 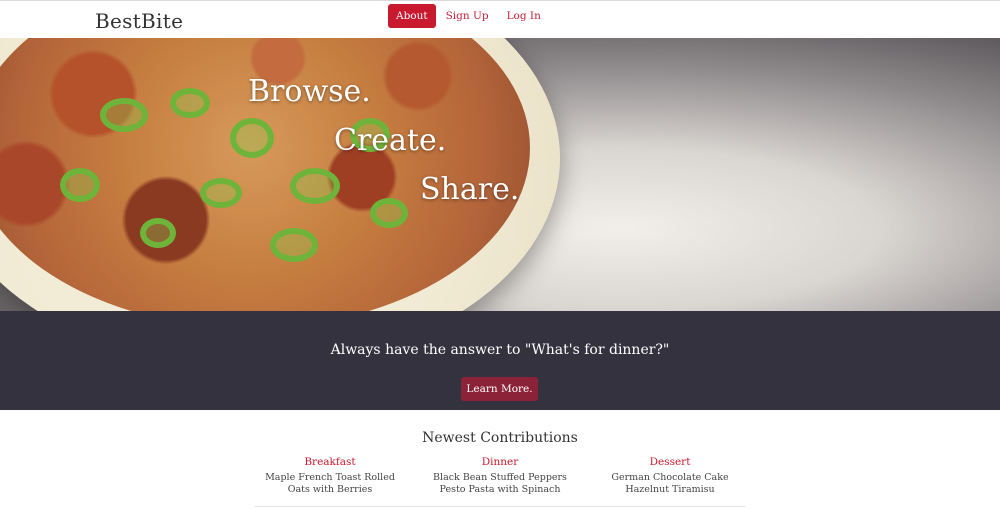 I want to click on newest-contributions-title: Newest Contributions, so click(x=500, y=438).